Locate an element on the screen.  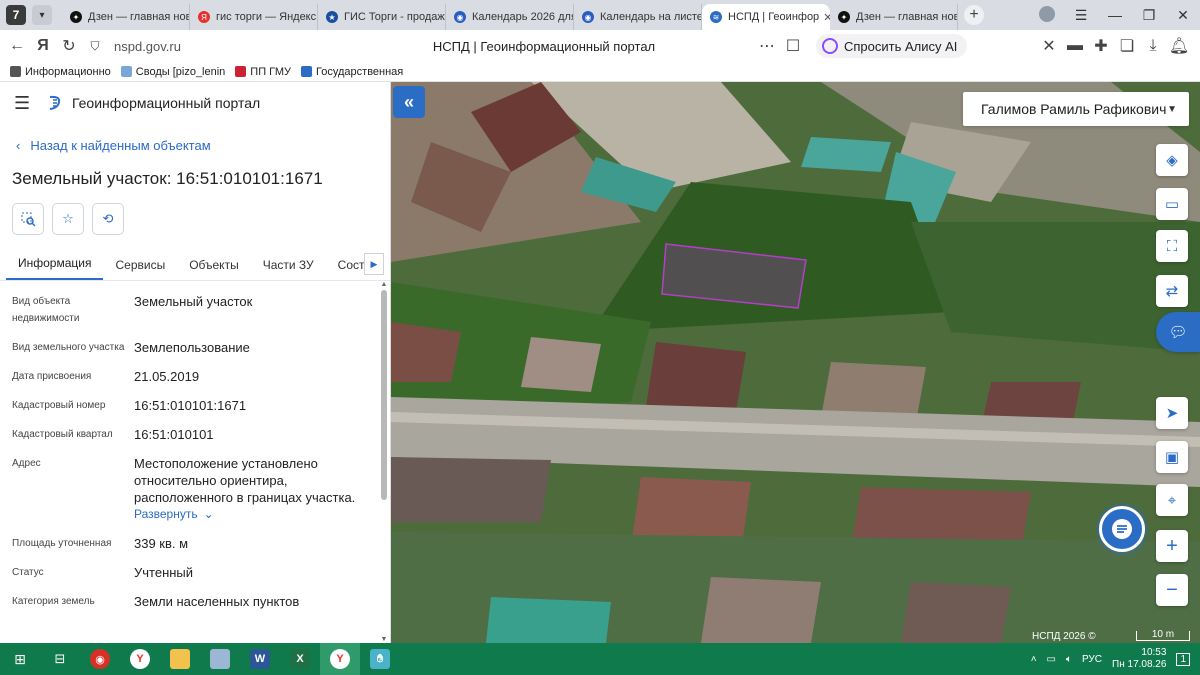
taskbar-yandex: Y is located at coordinates (140, 659).